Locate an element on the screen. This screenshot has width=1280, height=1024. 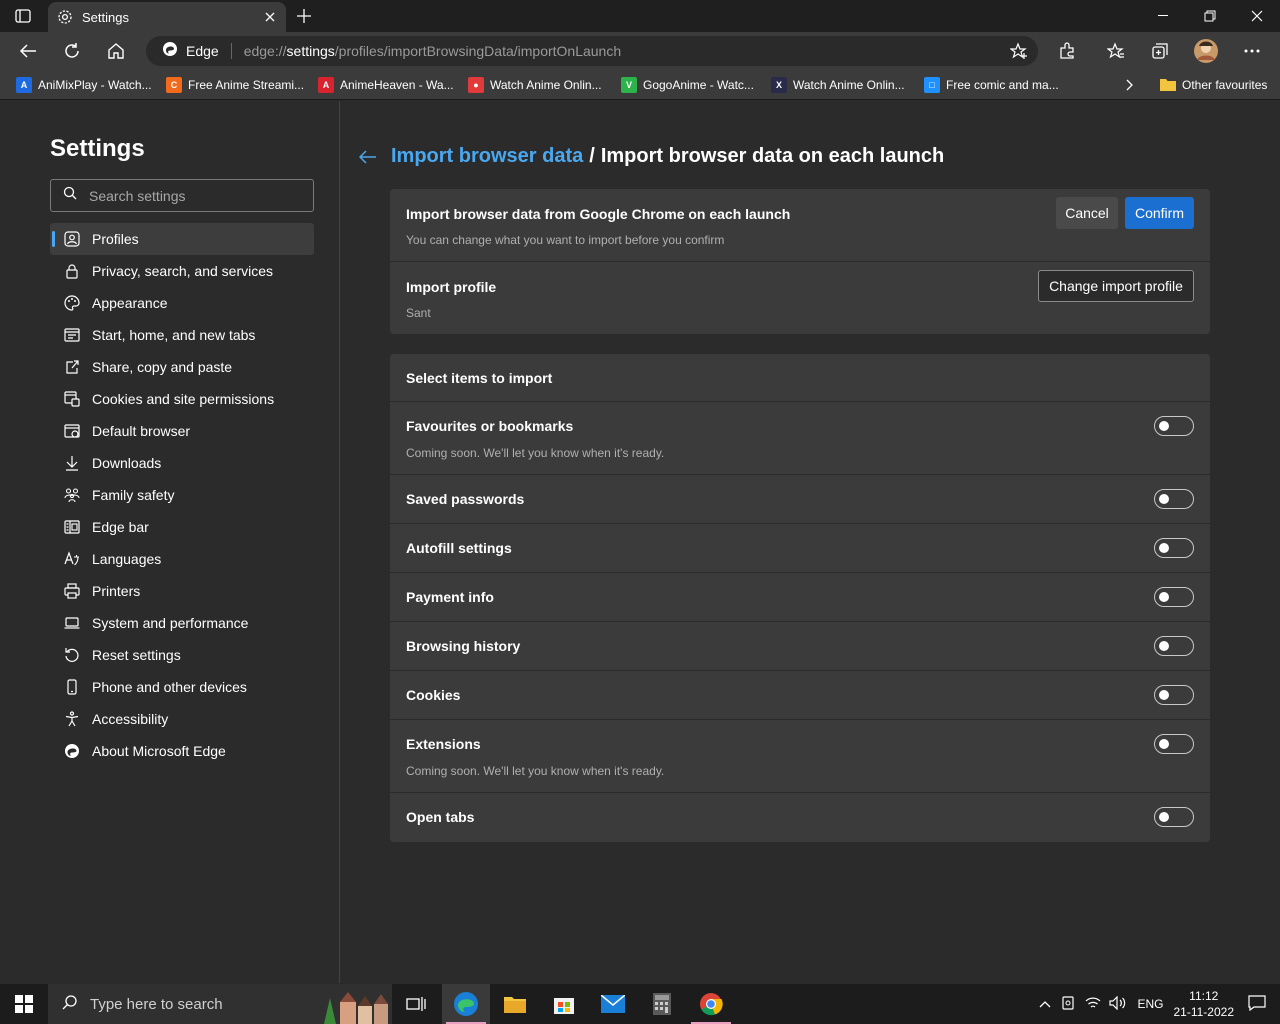
family-icon is located at coordinates (72, 495).